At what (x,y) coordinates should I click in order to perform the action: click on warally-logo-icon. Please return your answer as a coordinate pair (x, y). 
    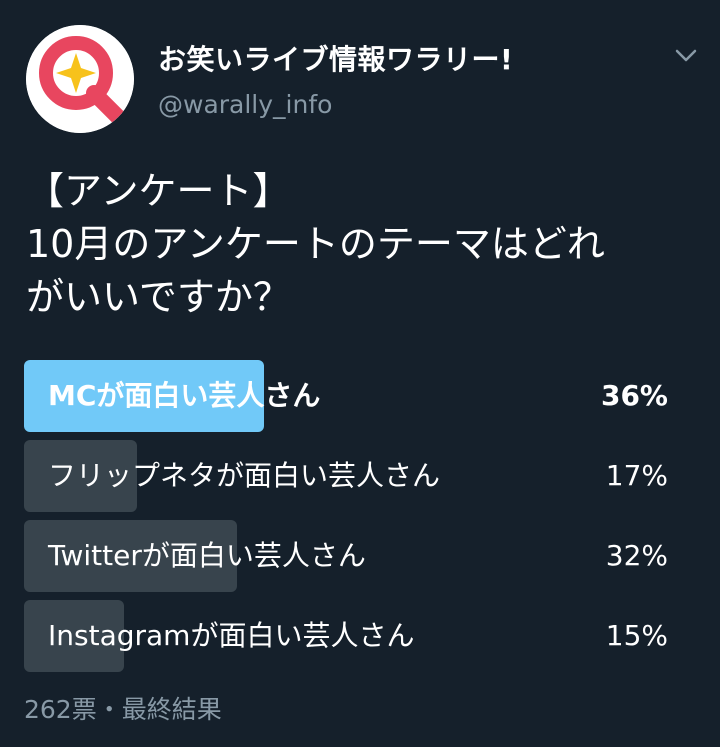
    Looking at the image, I should click on (80, 79).